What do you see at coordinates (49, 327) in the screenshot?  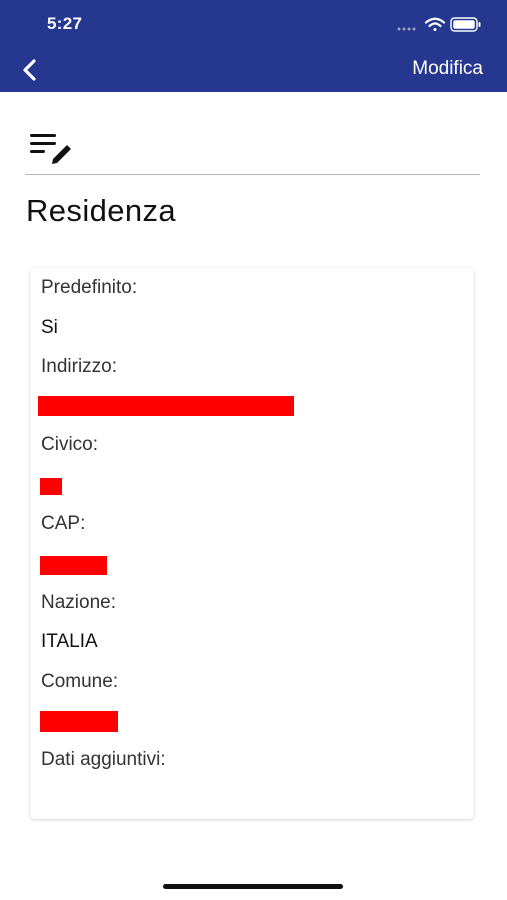 I see `default-value: Si` at bounding box center [49, 327].